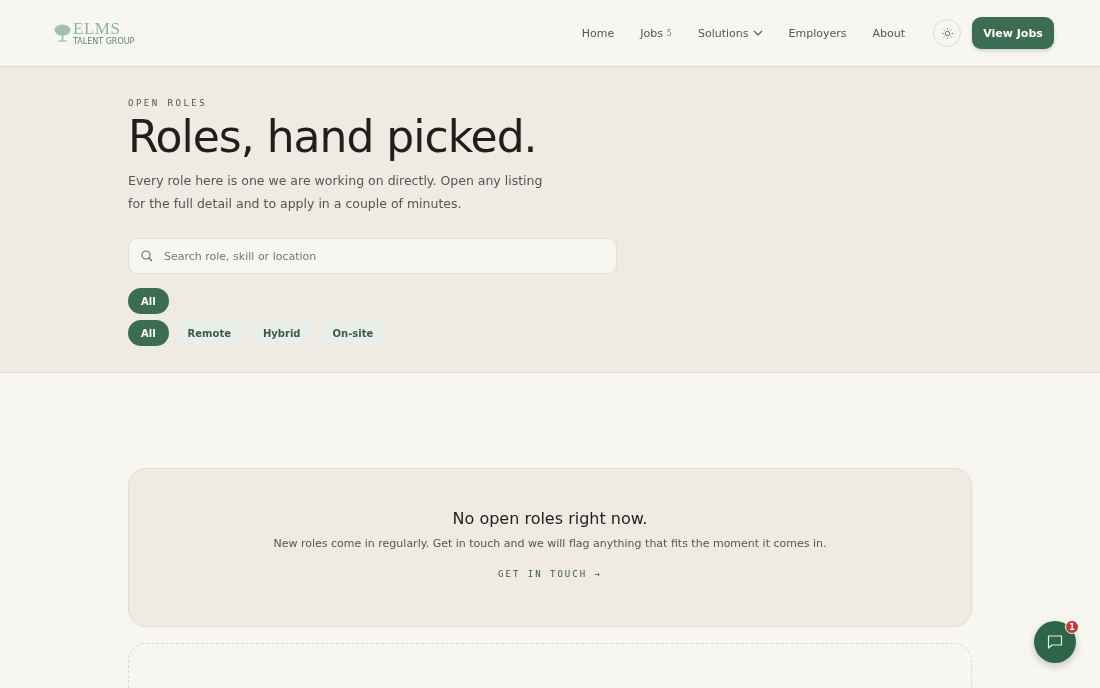 Image resolution: width=1100 pixels, height=688 pixels. What do you see at coordinates (168, 103) in the screenshot?
I see `eyebrow-label: OPEN ROLES` at bounding box center [168, 103].